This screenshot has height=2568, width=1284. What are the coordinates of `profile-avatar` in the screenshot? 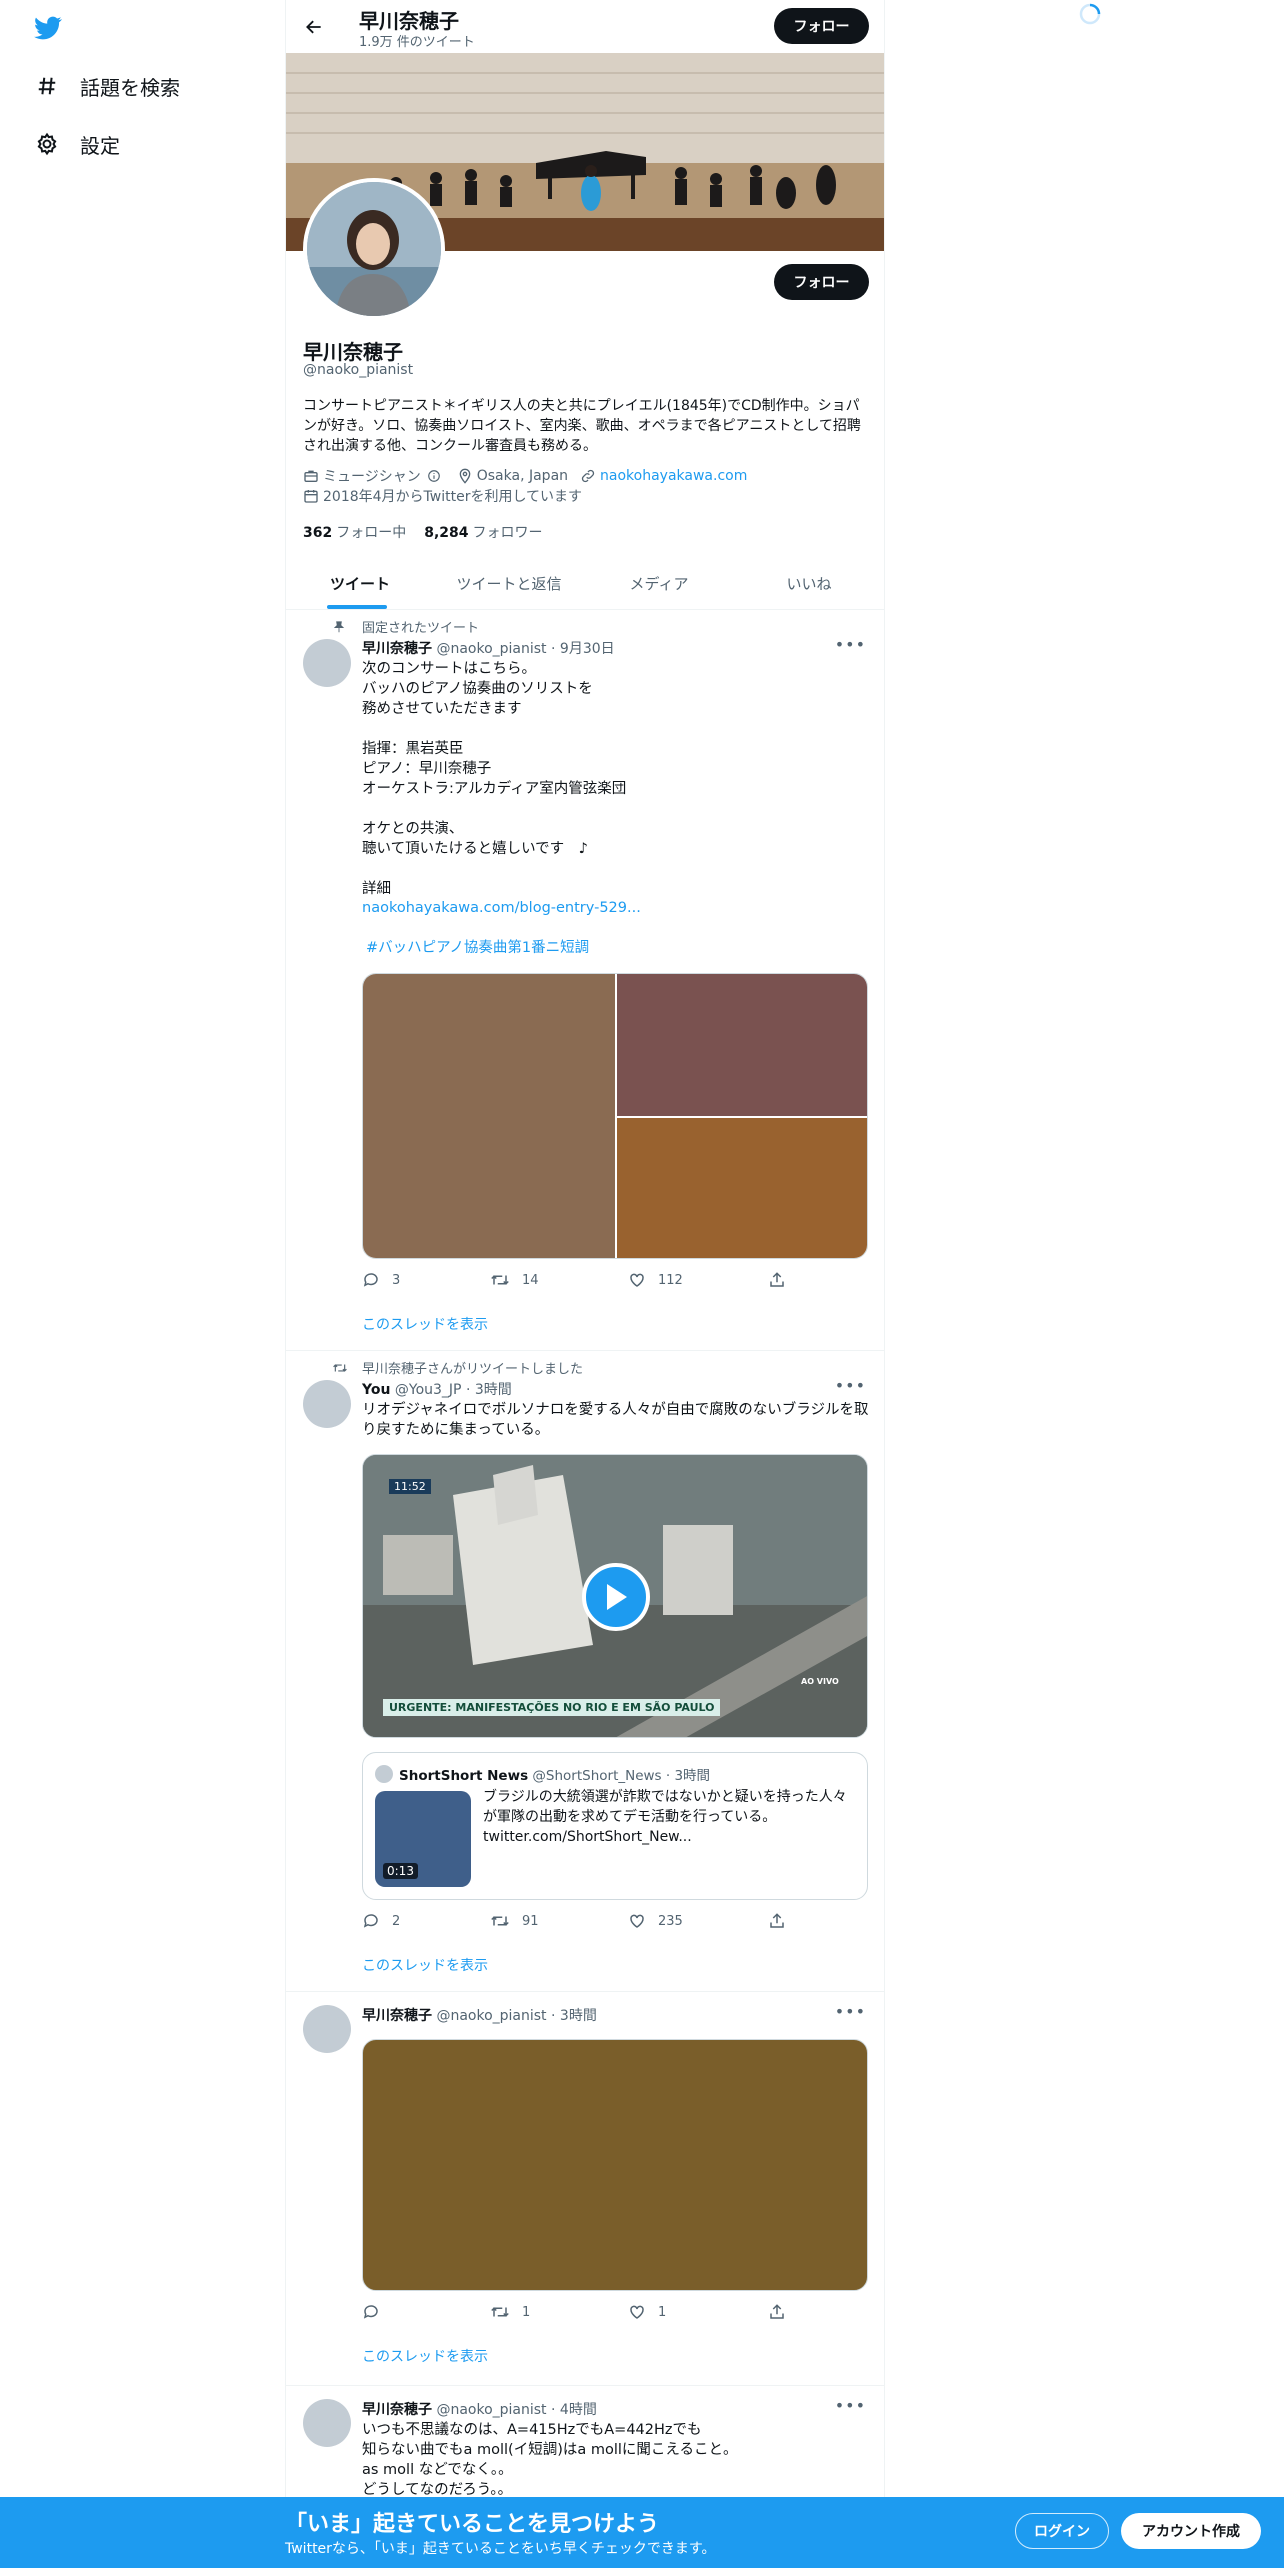 It's located at (374, 249).